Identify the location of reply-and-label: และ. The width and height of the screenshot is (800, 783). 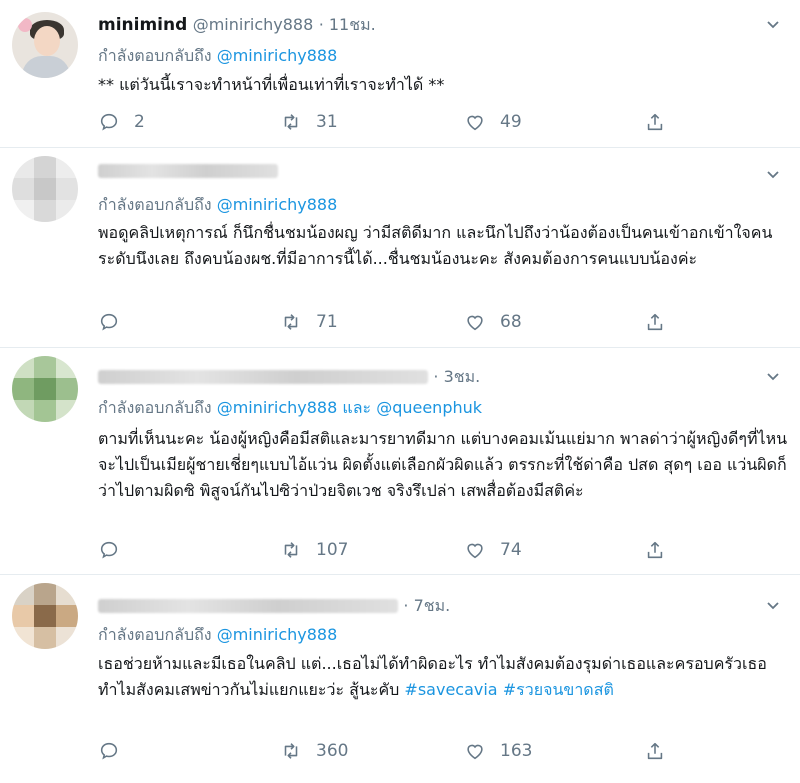
(357, 407).